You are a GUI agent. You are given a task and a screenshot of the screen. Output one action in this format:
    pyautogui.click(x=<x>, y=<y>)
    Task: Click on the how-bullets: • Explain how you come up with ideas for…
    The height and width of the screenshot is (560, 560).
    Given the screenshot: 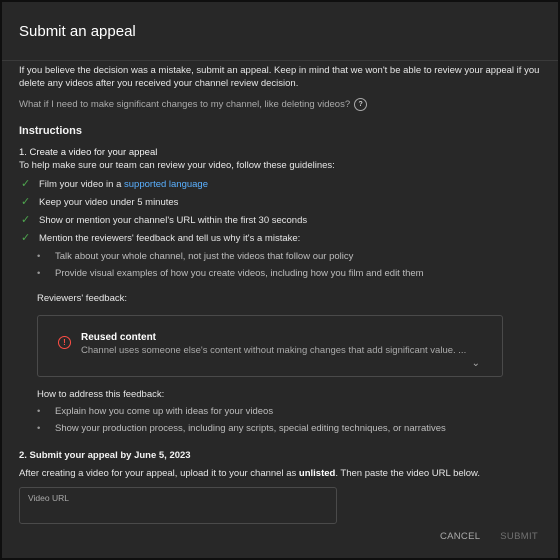 What is the action you would take?
    pyautogui.click(x=289, y=422)
    